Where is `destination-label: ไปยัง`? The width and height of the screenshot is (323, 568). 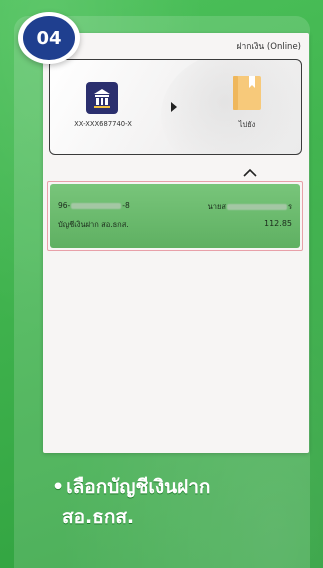 destination-label: ไปยัง is located at coordinates (247, 125).